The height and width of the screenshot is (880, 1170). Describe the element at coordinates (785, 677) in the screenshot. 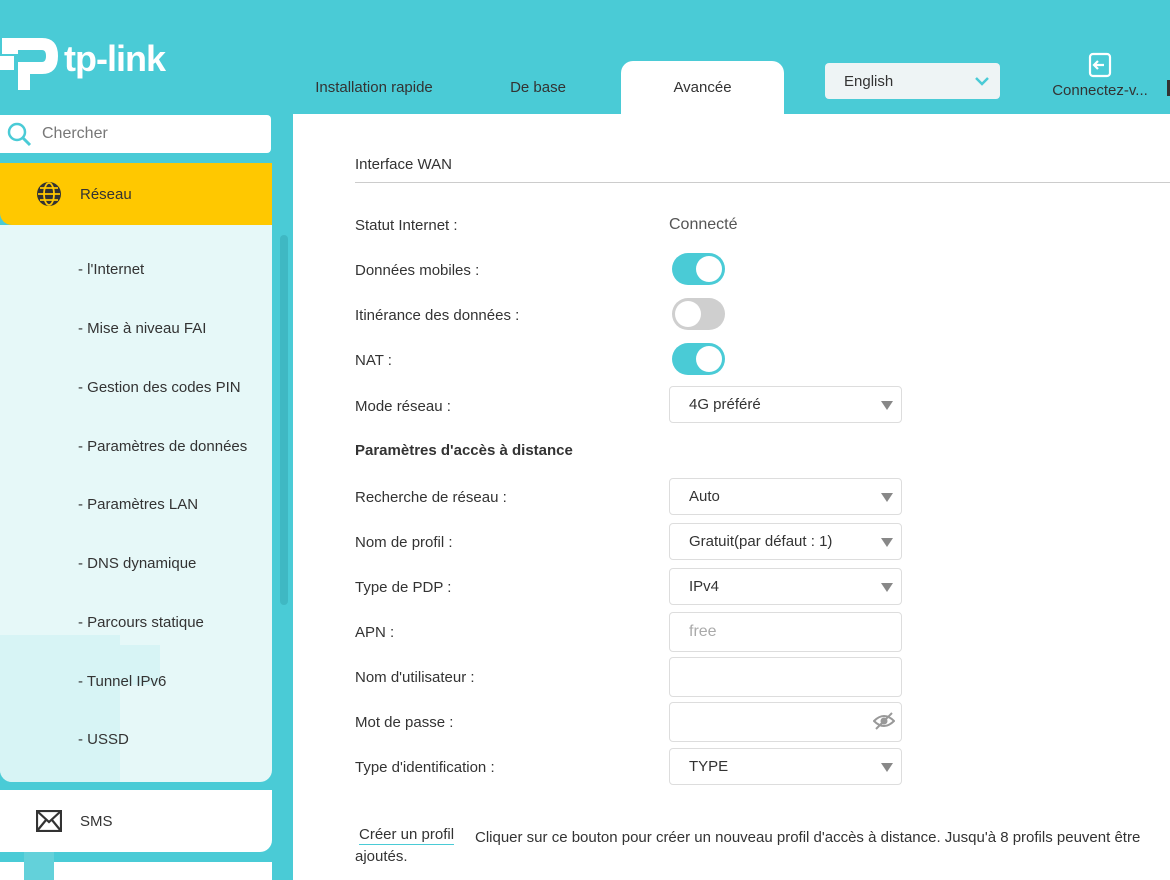

I see `username-input` at that location.